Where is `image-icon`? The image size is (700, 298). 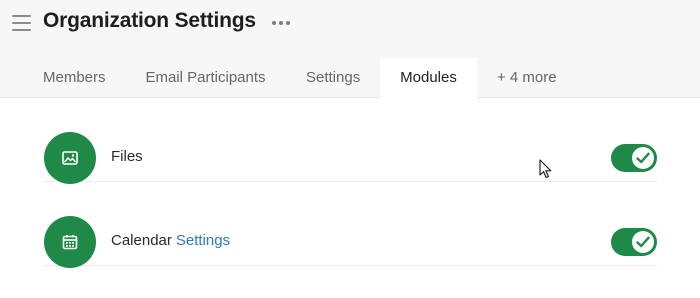
image-icon is located at coordinates (70, 158).